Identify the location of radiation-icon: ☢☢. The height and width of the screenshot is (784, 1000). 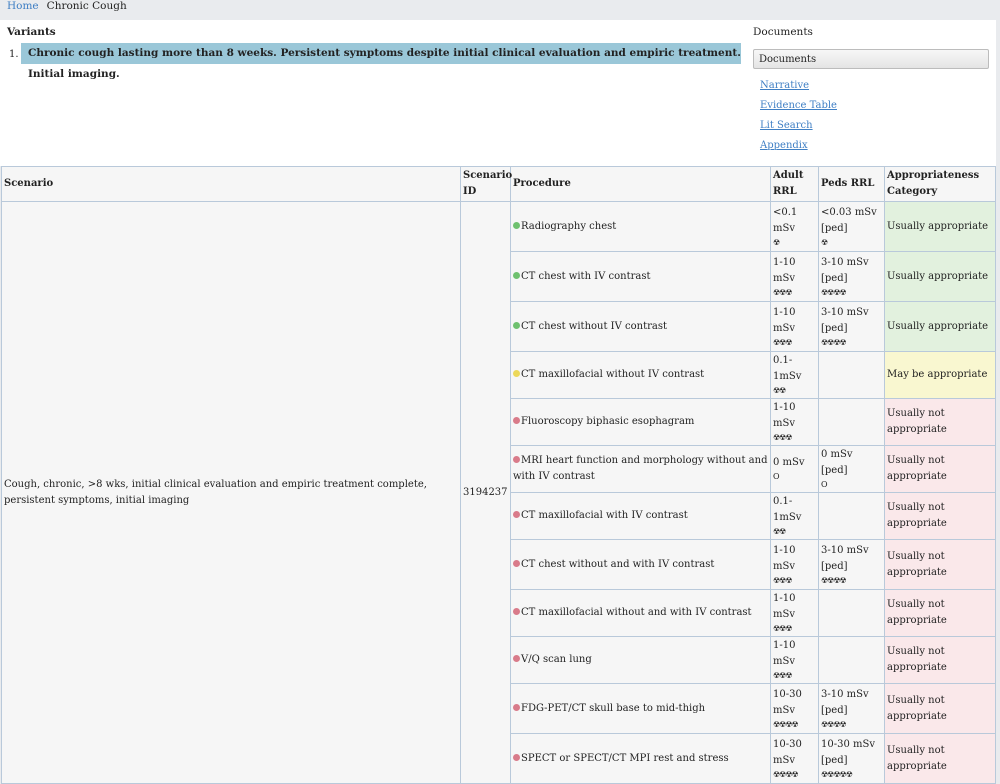
(779, 390).